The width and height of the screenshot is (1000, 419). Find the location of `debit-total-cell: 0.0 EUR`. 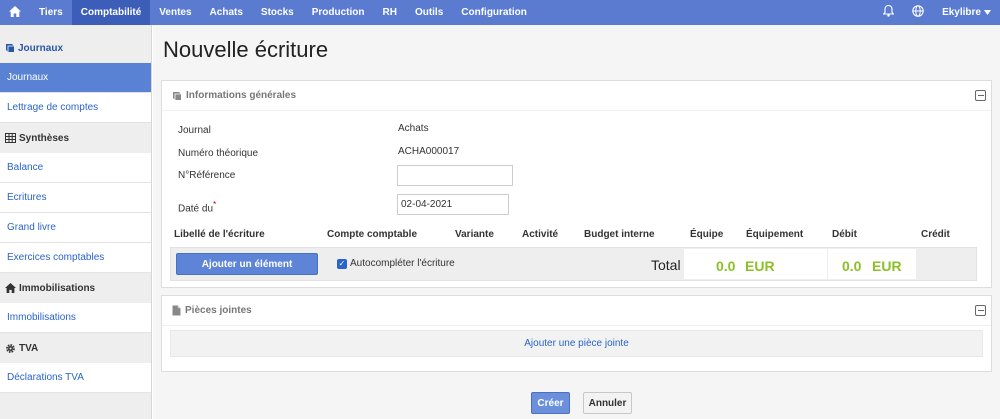

debit-total-cell: 0.0 EUR is located at coordinates (755, 264).